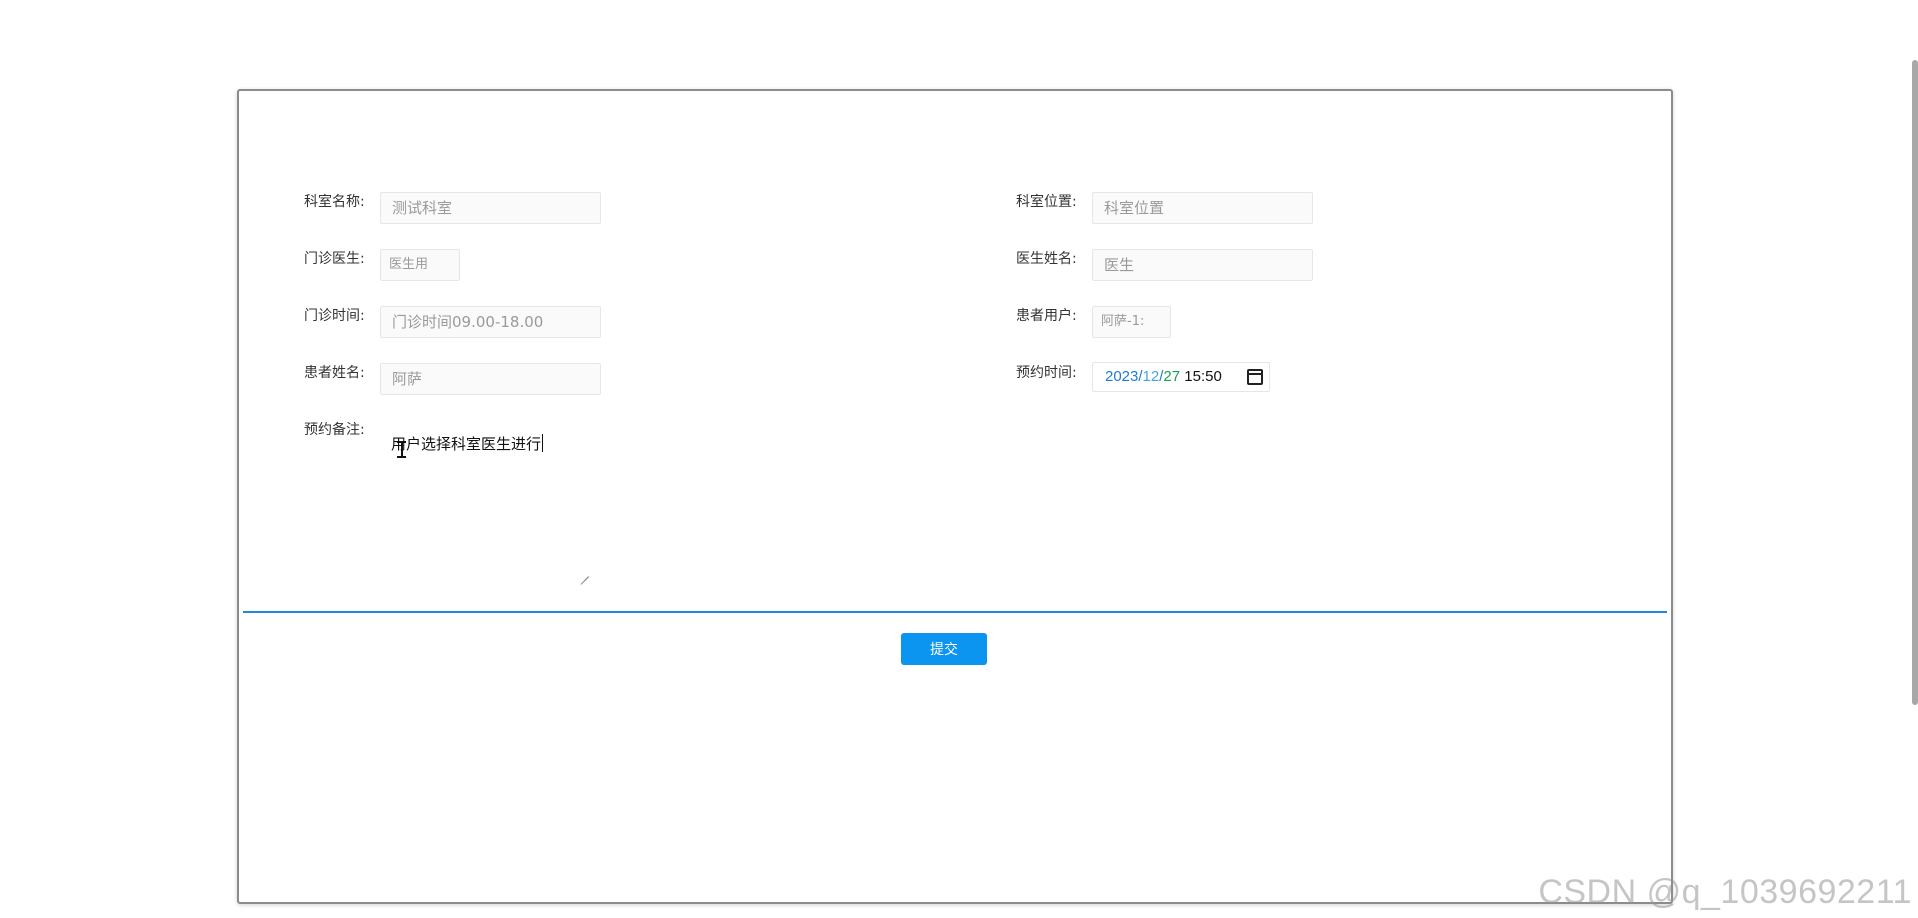 The height and width of the screenshot is (918, 1918). I want to click on appointment-note-label: 预约备注:, so click(334, 430).